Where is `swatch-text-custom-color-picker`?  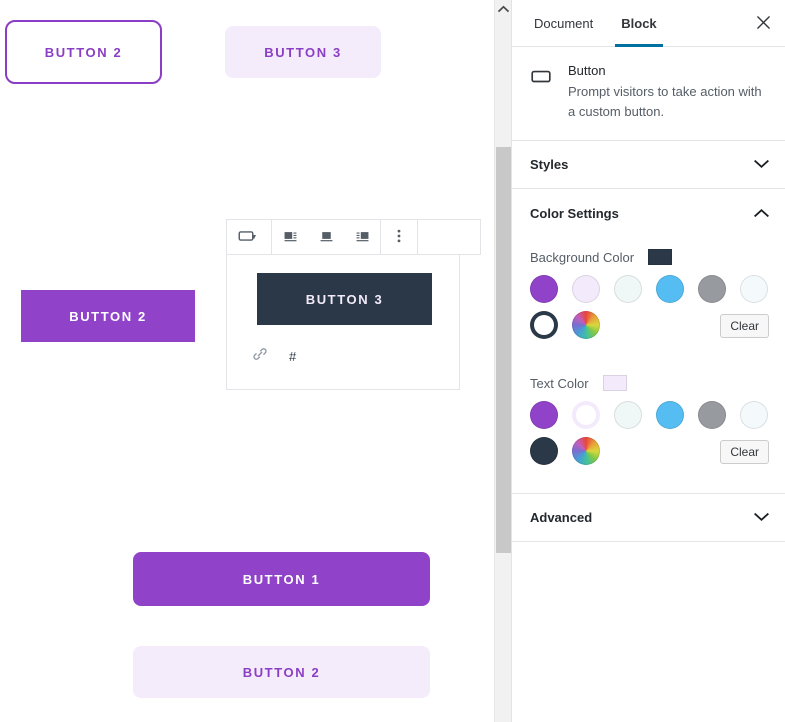 swatch-text-custom-color-picker is located at coordinates (586, 451).